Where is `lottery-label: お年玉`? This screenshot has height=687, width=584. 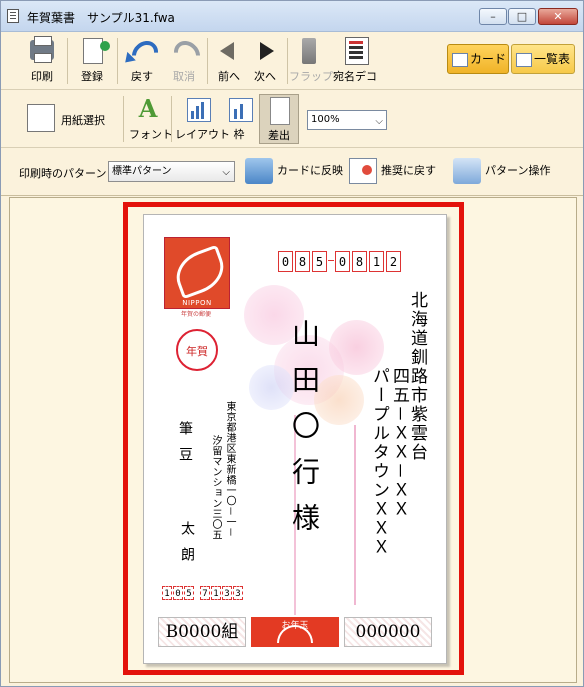
lottery-label: お年玉 is located at coordinates (295, 626).